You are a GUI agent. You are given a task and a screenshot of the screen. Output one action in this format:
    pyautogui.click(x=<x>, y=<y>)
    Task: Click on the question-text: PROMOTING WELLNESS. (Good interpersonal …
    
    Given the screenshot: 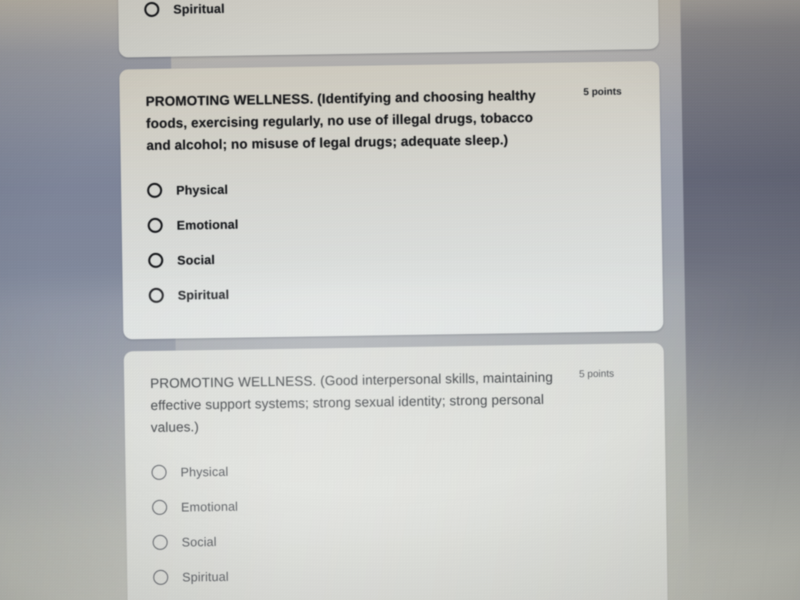 What is the action you would take?
    pyautogui.click(x=352, y=402)
    